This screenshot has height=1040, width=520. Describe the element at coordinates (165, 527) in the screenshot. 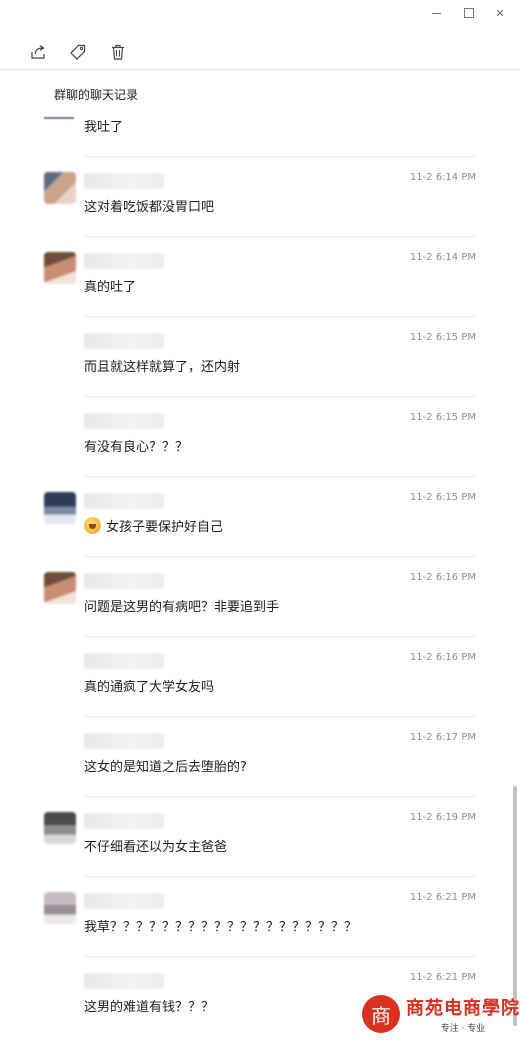

I see `message-text-content: 女孩子要保护好自己` at that location.